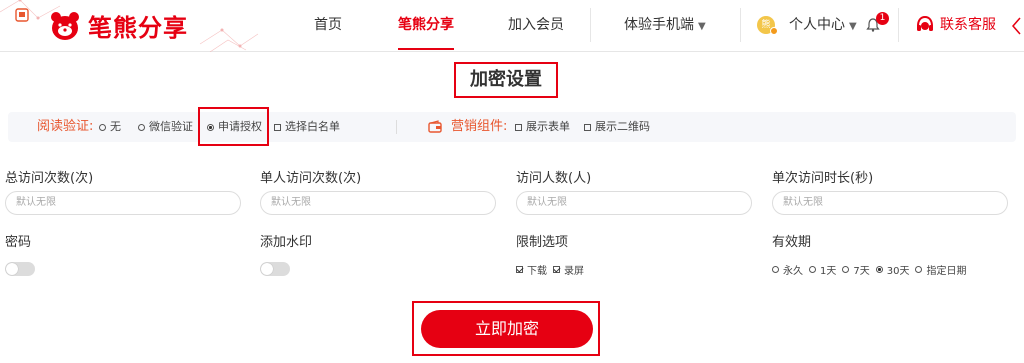 Image resolution: width=1024 pixels, height=363 pixels. I want to click on radio-1-day: 1天, so click(822, 269).